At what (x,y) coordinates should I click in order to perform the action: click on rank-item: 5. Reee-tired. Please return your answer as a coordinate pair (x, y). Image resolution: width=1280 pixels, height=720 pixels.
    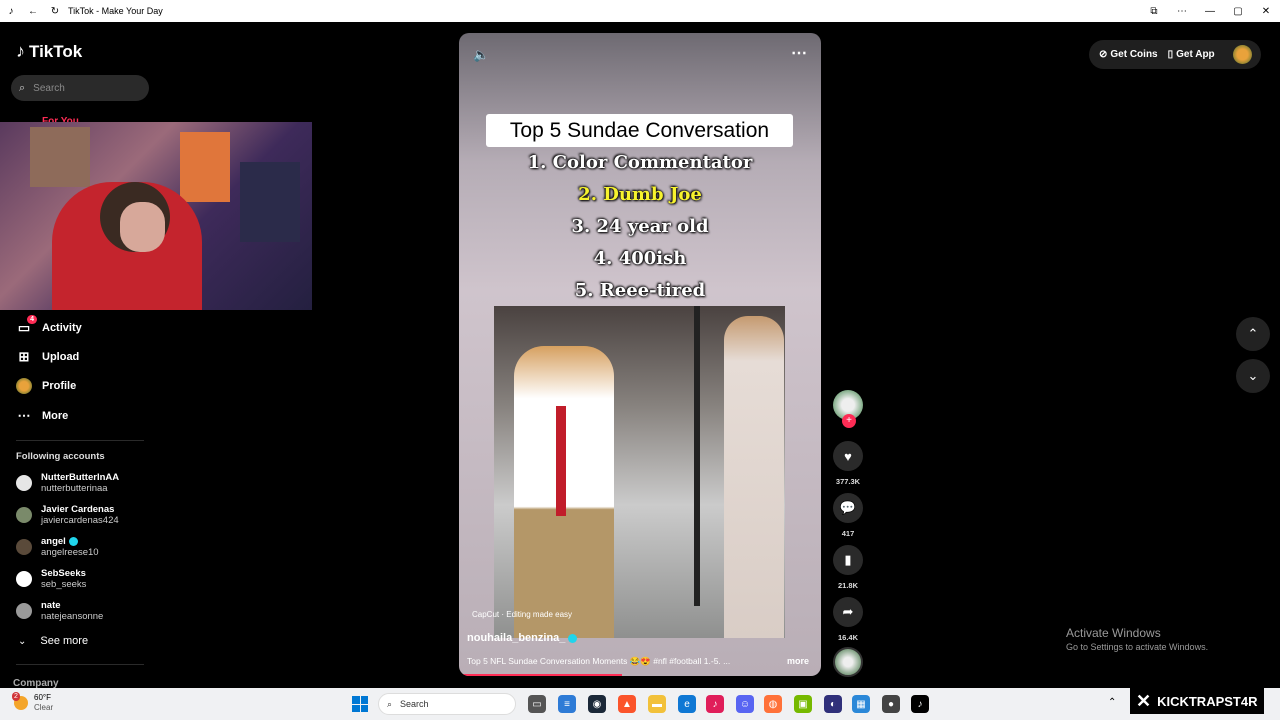
    Looking at the image, I should click on (640, 290).